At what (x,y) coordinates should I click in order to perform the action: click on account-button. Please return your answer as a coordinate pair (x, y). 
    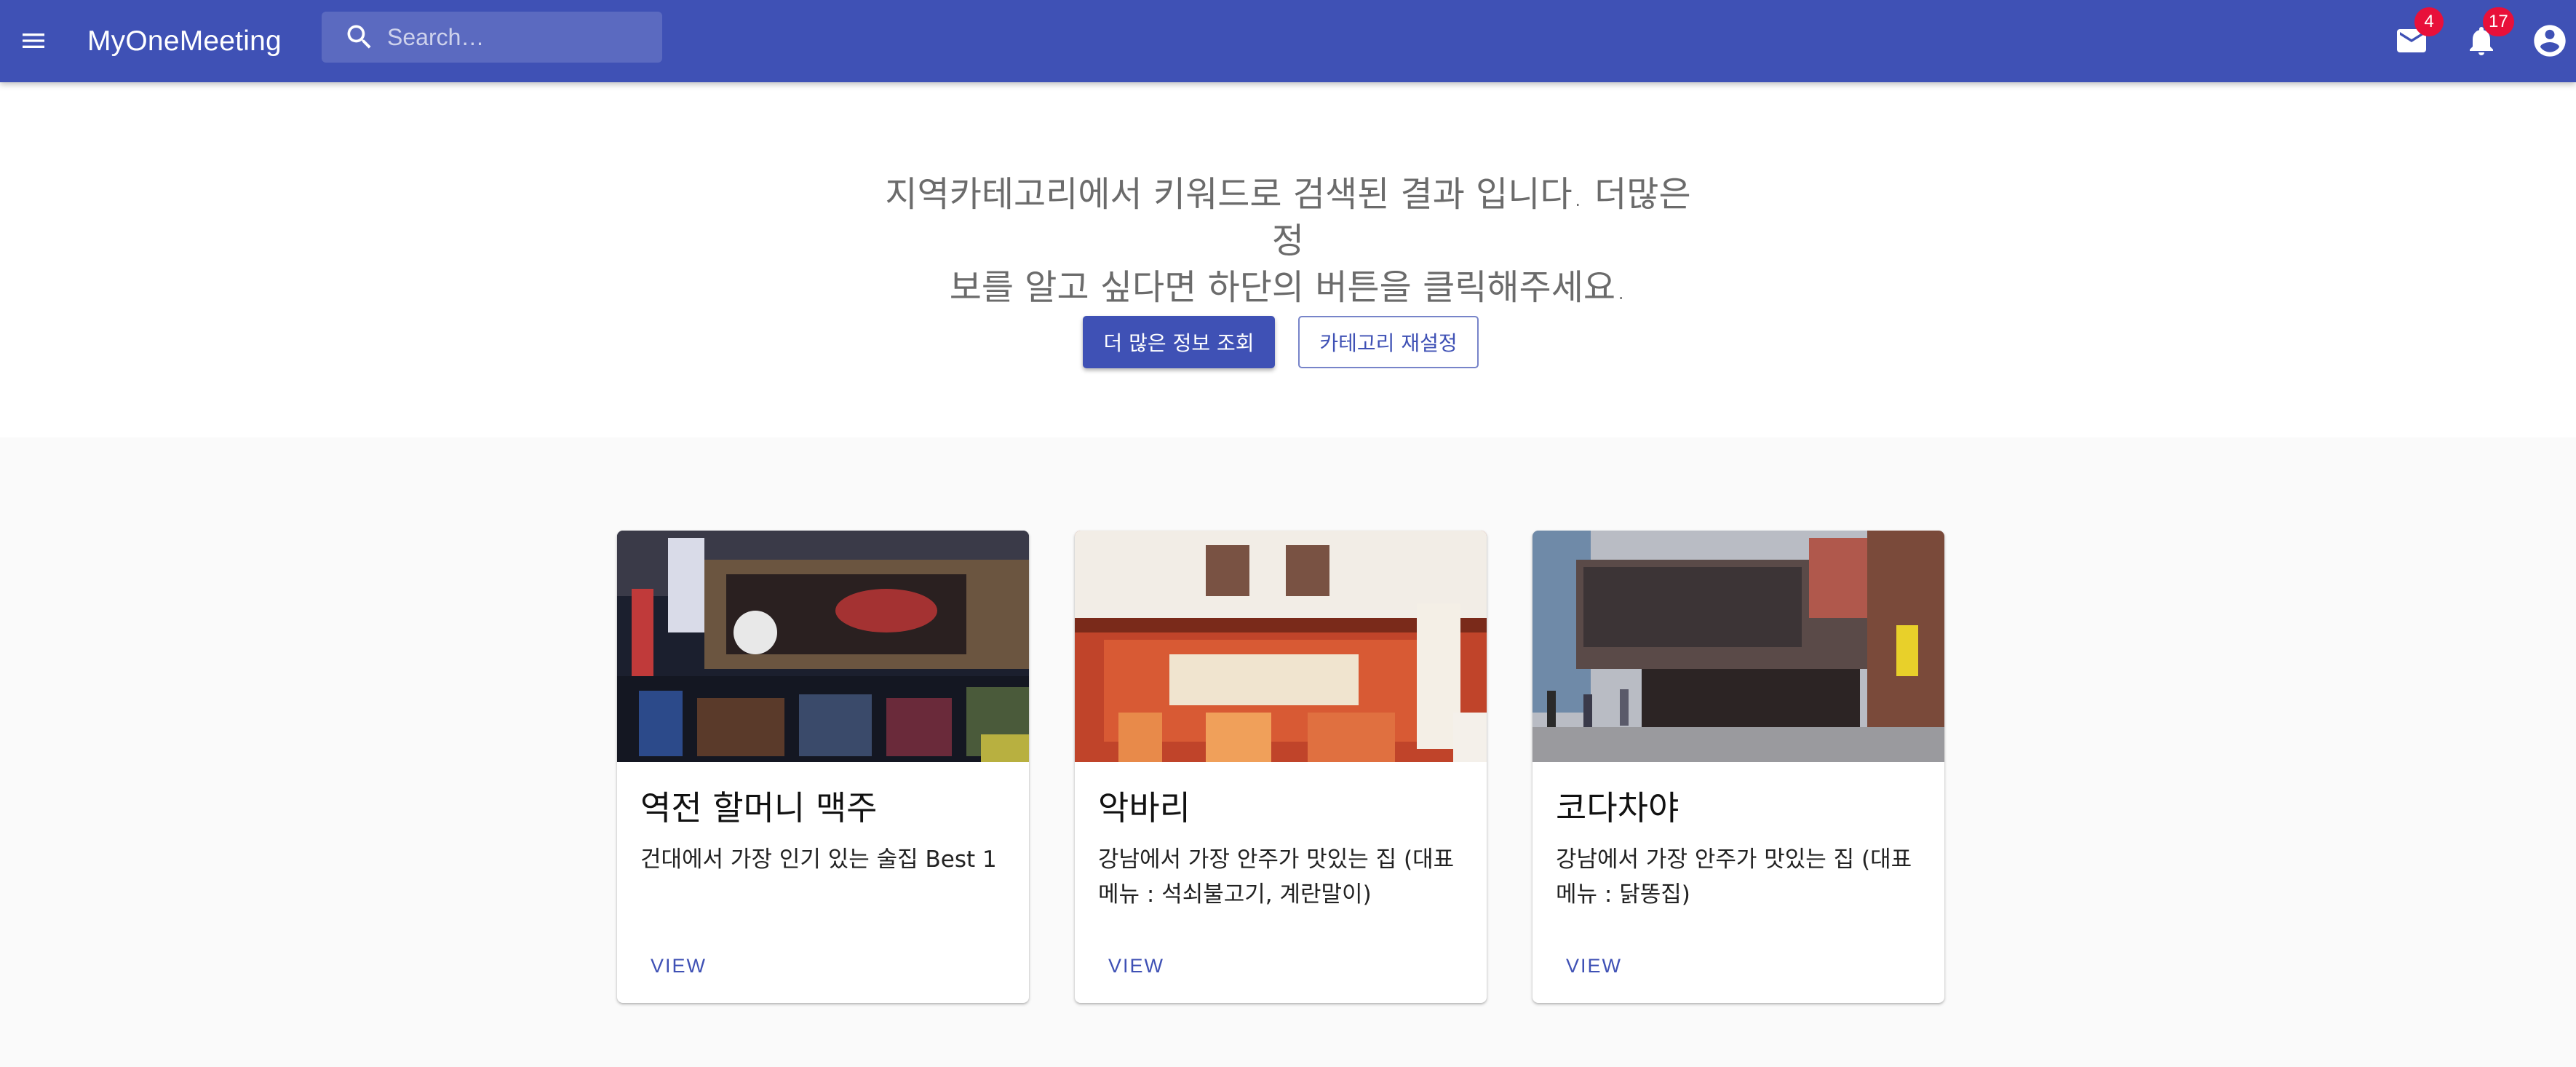
    Looking at the image, I should click on (2550, 41).